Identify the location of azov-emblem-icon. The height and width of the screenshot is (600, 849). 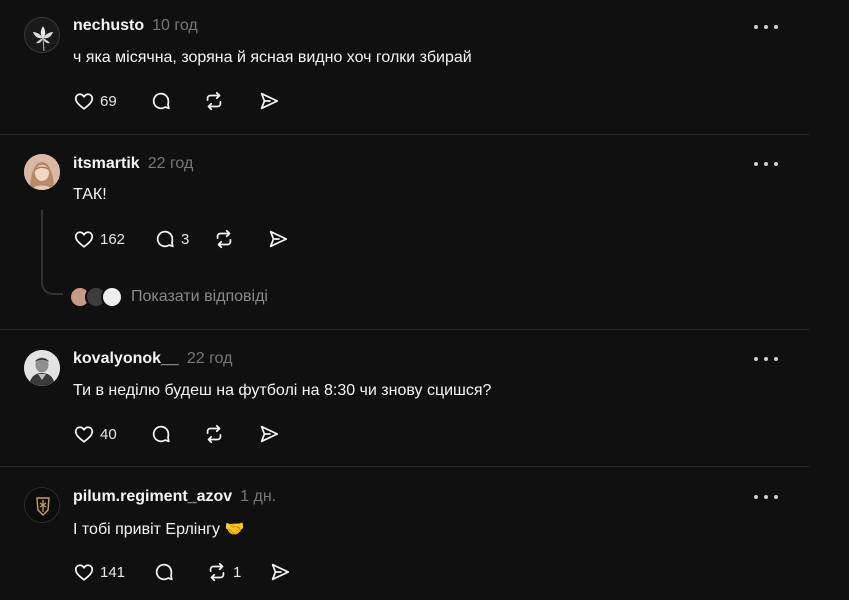
(42, 505).